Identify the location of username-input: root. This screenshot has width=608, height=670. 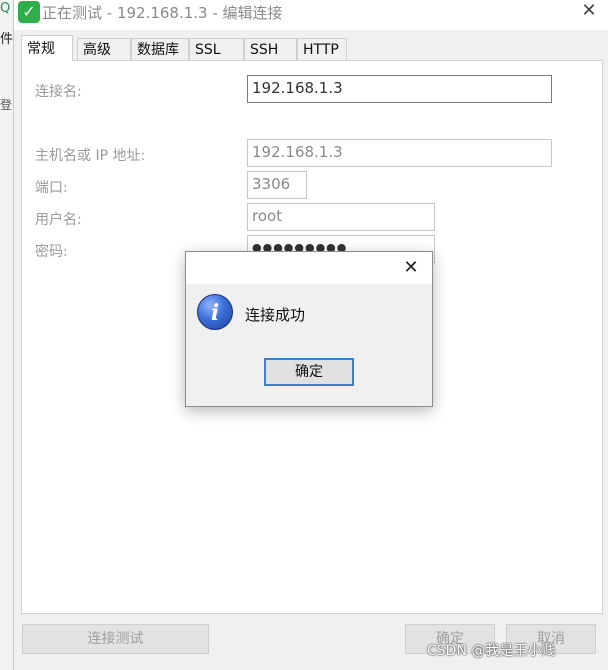
(341, 217).